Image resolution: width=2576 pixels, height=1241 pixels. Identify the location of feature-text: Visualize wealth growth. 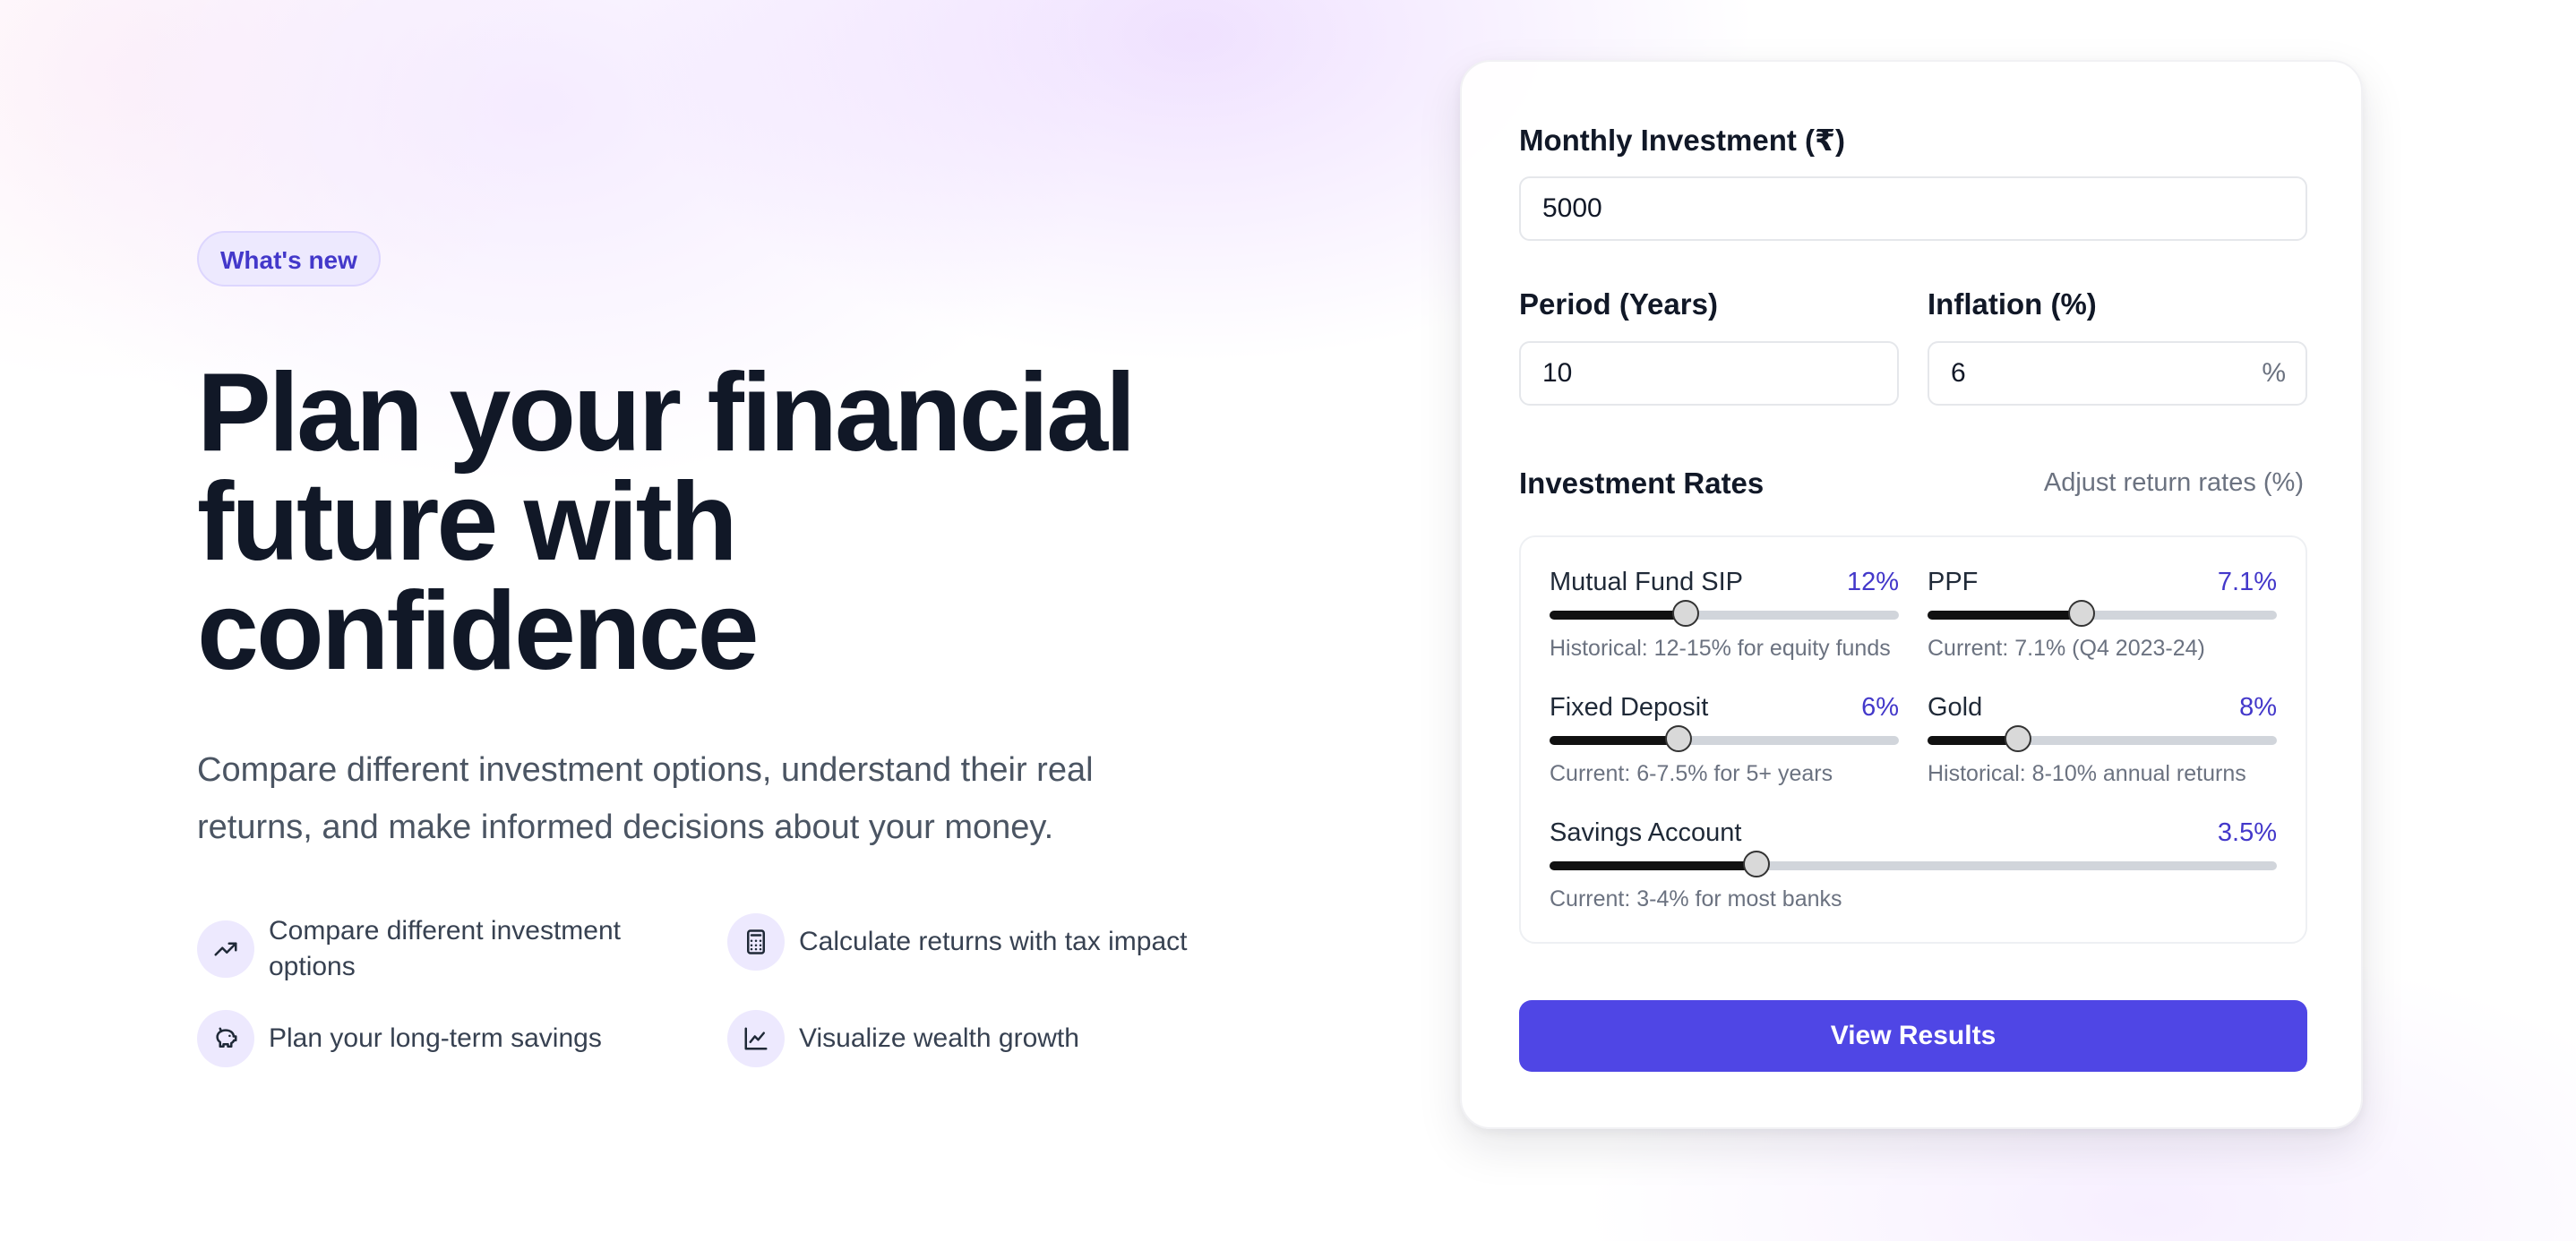
(939, 1038).